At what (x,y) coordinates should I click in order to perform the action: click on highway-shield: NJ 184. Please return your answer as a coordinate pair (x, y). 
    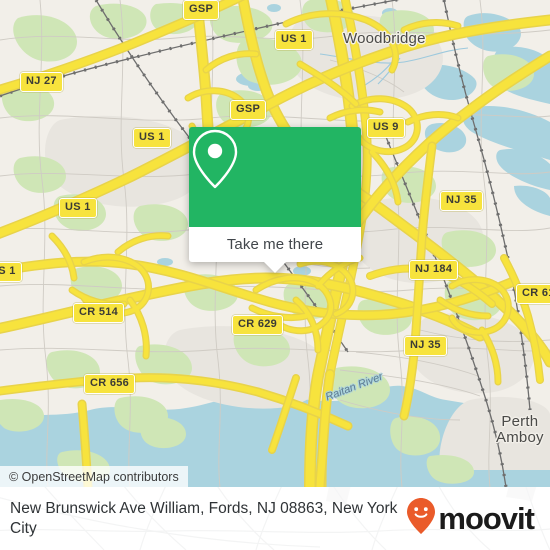
    Looking at the image, I should click on (434, 270).